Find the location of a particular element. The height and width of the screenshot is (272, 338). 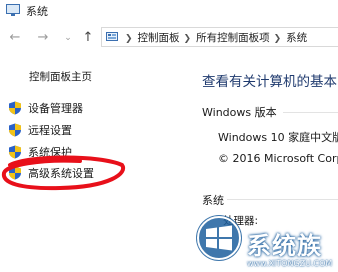

arrow-up-icon: ↑ is located at coordinates (88, 38).